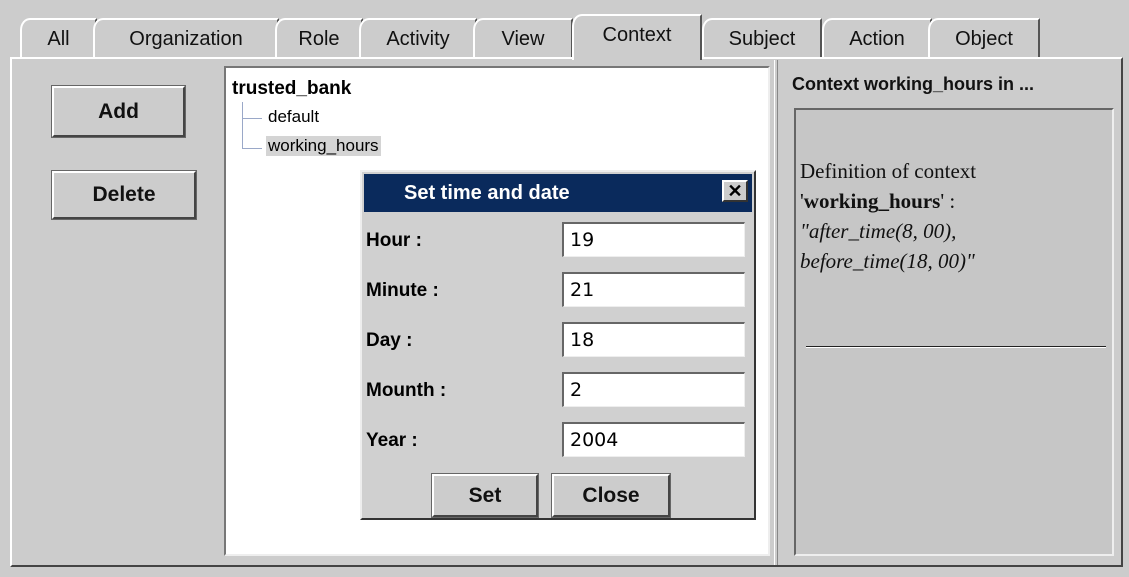 The width and height of the screenshot is (1129, 577). What do you see at coordinates (323, 146) in the screenshot?
I see `tree-node-working-hours: working_hours` at bounding box center [323, 146].